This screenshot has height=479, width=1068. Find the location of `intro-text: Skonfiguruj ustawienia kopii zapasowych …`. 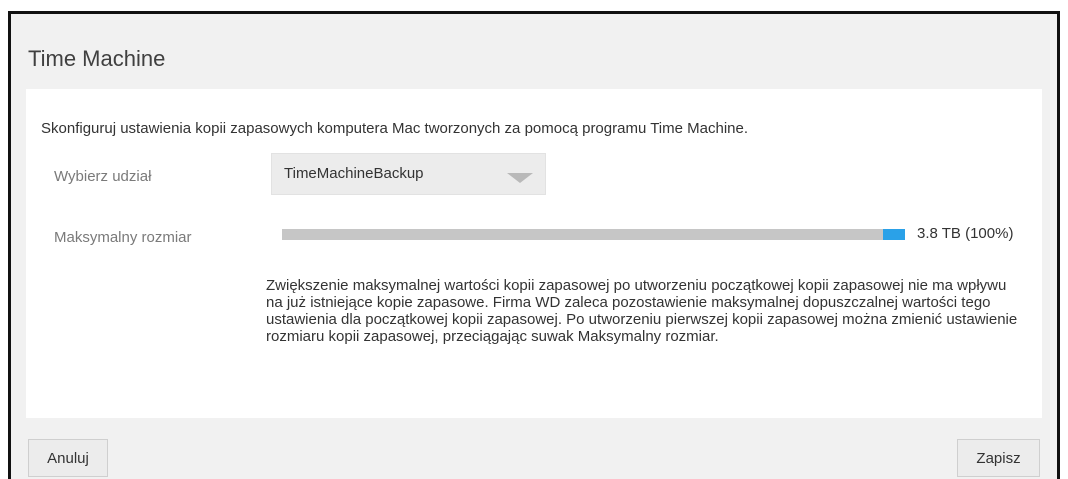

intro-text: Skonfiguruj ustawienia kopii zapasowych … is located at coordinates (394, 128).